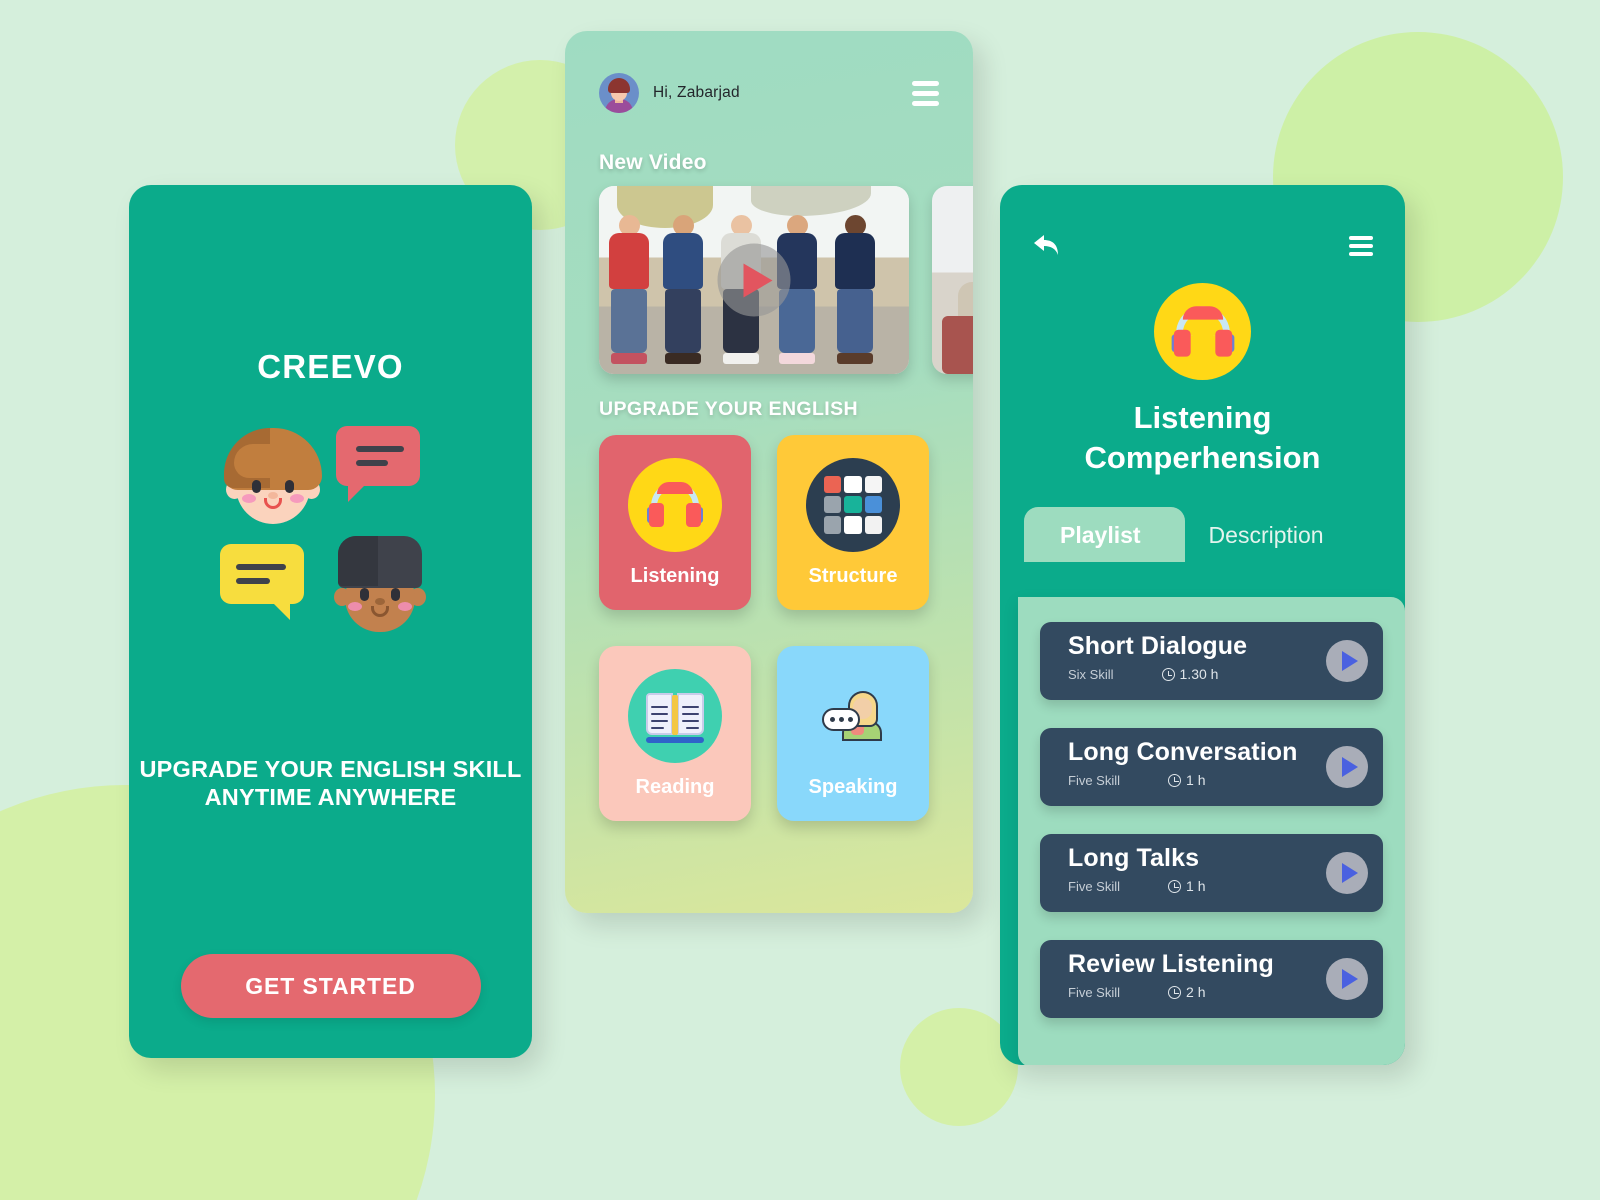 This screenshot has width=1600, height=1200. I want to click on category-grid-row-2: Reading Speaking, so click(769, 733).